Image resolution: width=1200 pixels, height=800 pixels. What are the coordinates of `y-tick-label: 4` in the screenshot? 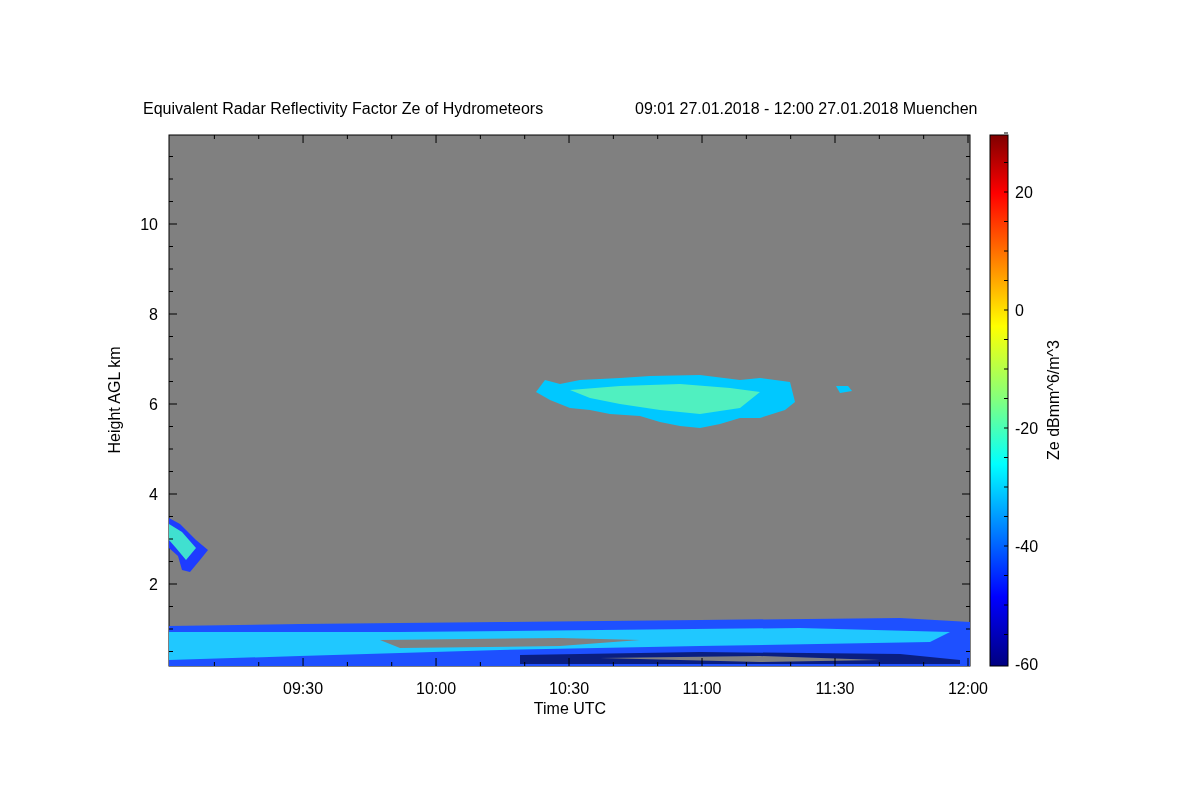 It's located at (153, 494).